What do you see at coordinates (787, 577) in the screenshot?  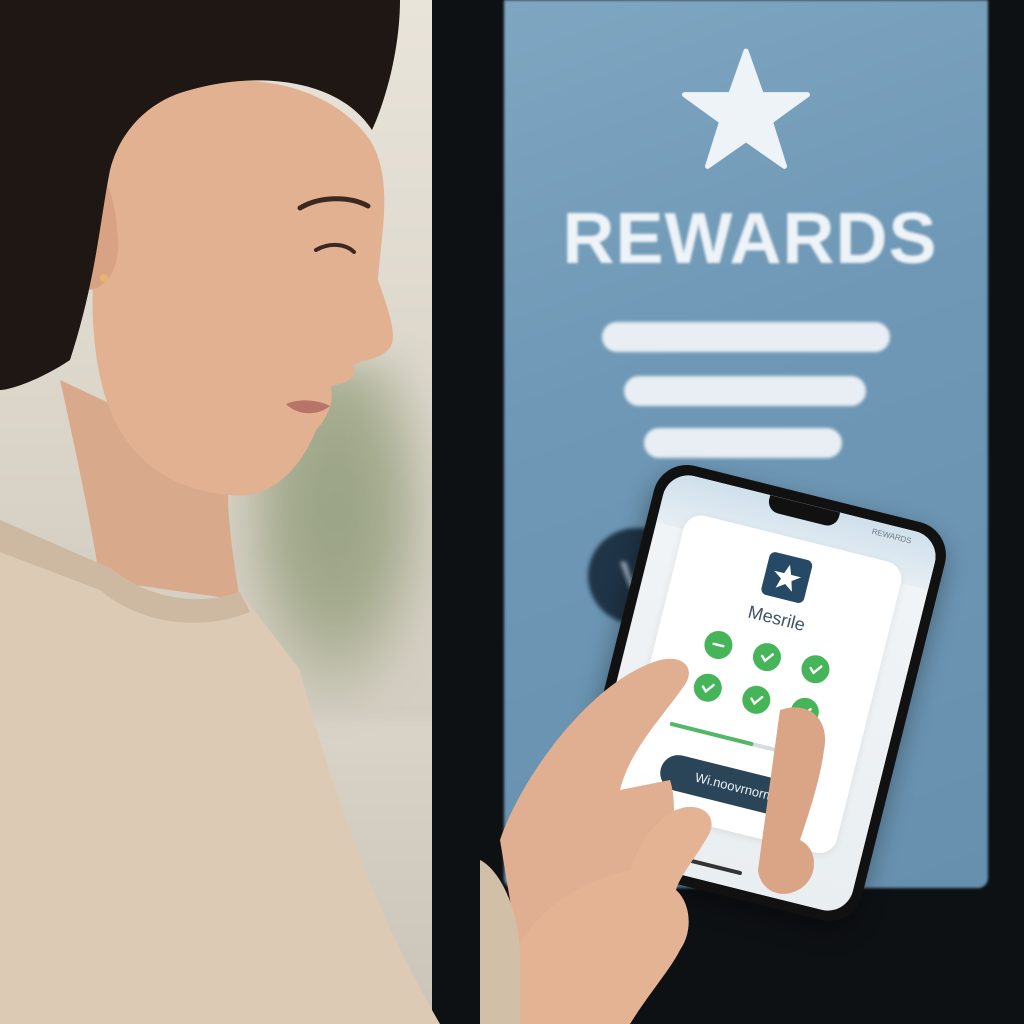 I see `app-star-icon` at bounding box center [787, 577].